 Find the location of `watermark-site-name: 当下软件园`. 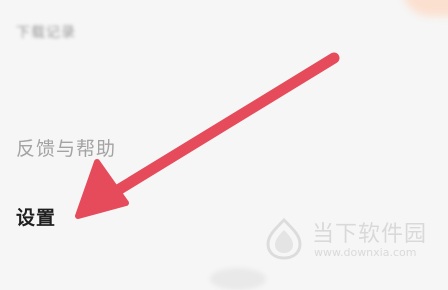

watermark-site-name: 当下软件园 is located at coordinates (370, 234).